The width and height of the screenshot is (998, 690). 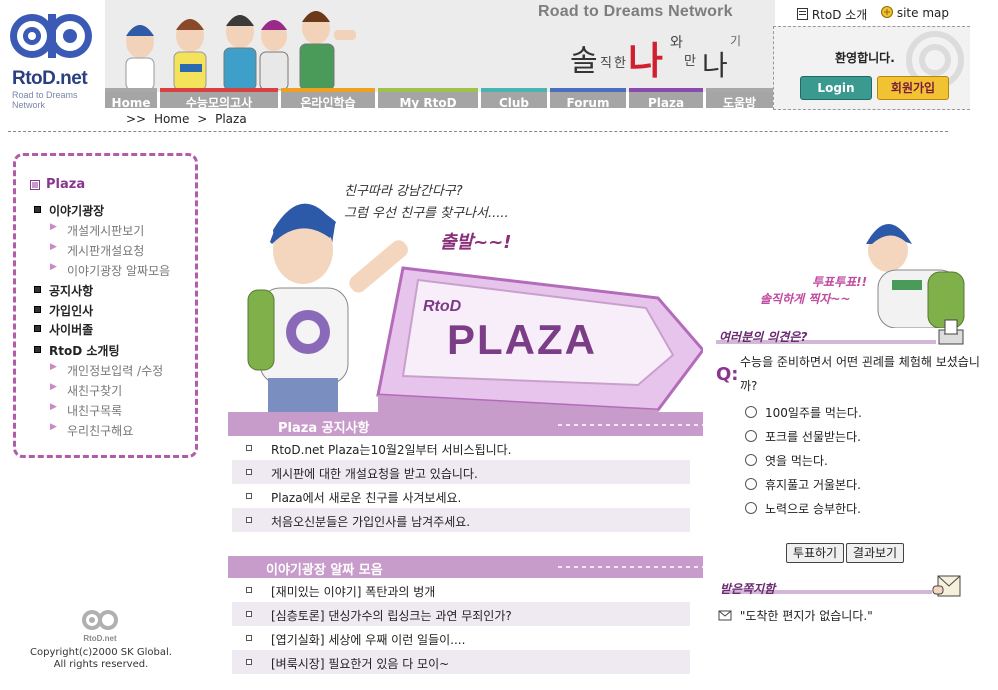 I want to click on poll-option: 100일주를 먹는다., so click(x=803, y=412).